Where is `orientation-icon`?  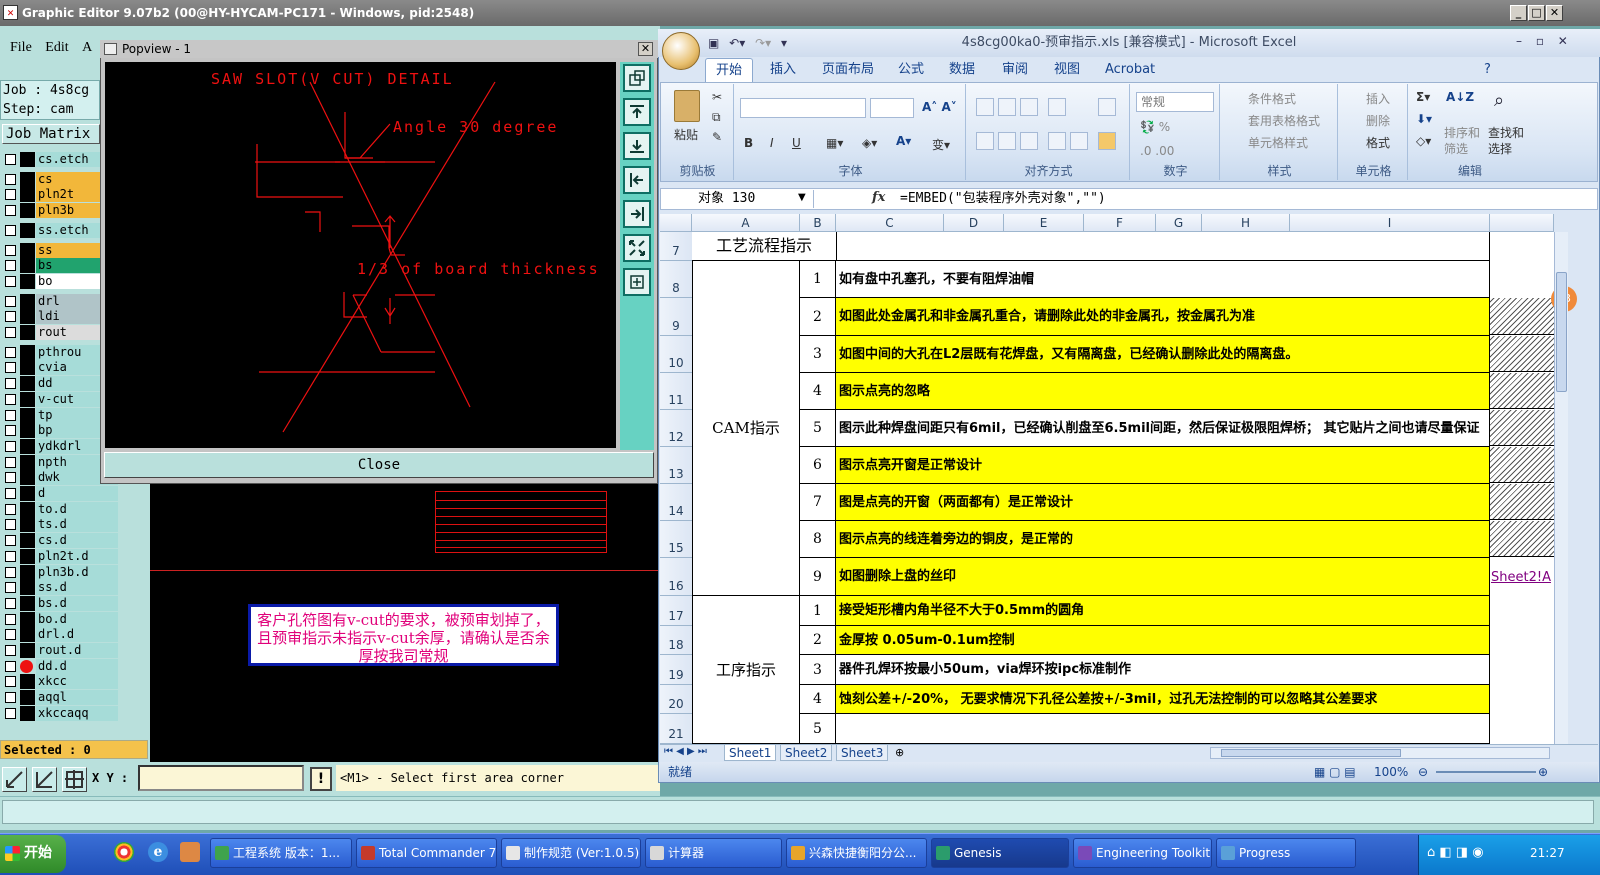
orientation-icon is located at coordinates (1057, 107).